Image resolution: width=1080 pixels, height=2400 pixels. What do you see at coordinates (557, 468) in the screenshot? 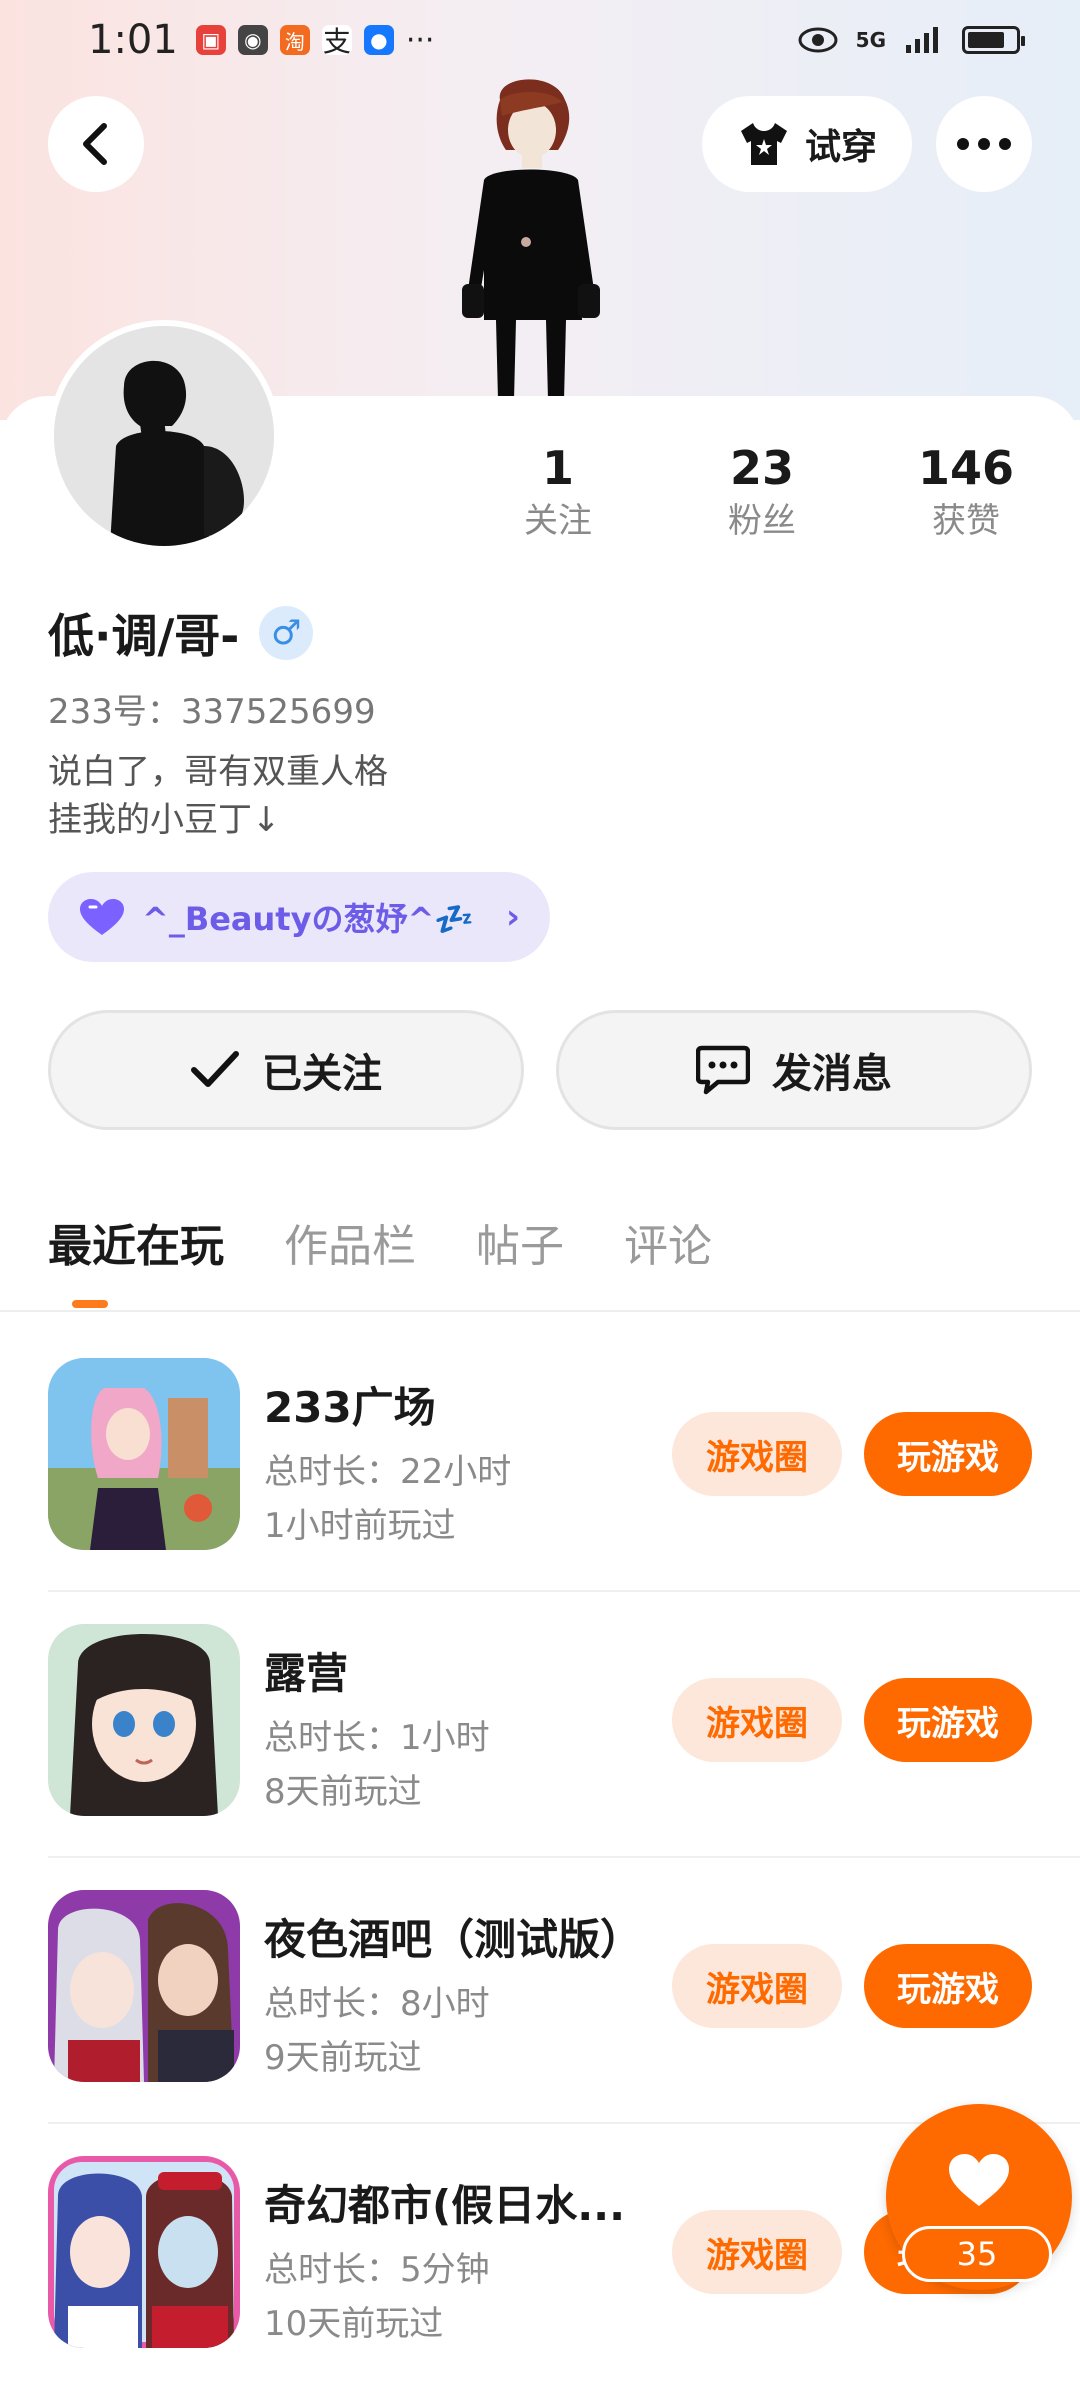
I see `stat-following-value: 1` at bounding box center [557, 468].